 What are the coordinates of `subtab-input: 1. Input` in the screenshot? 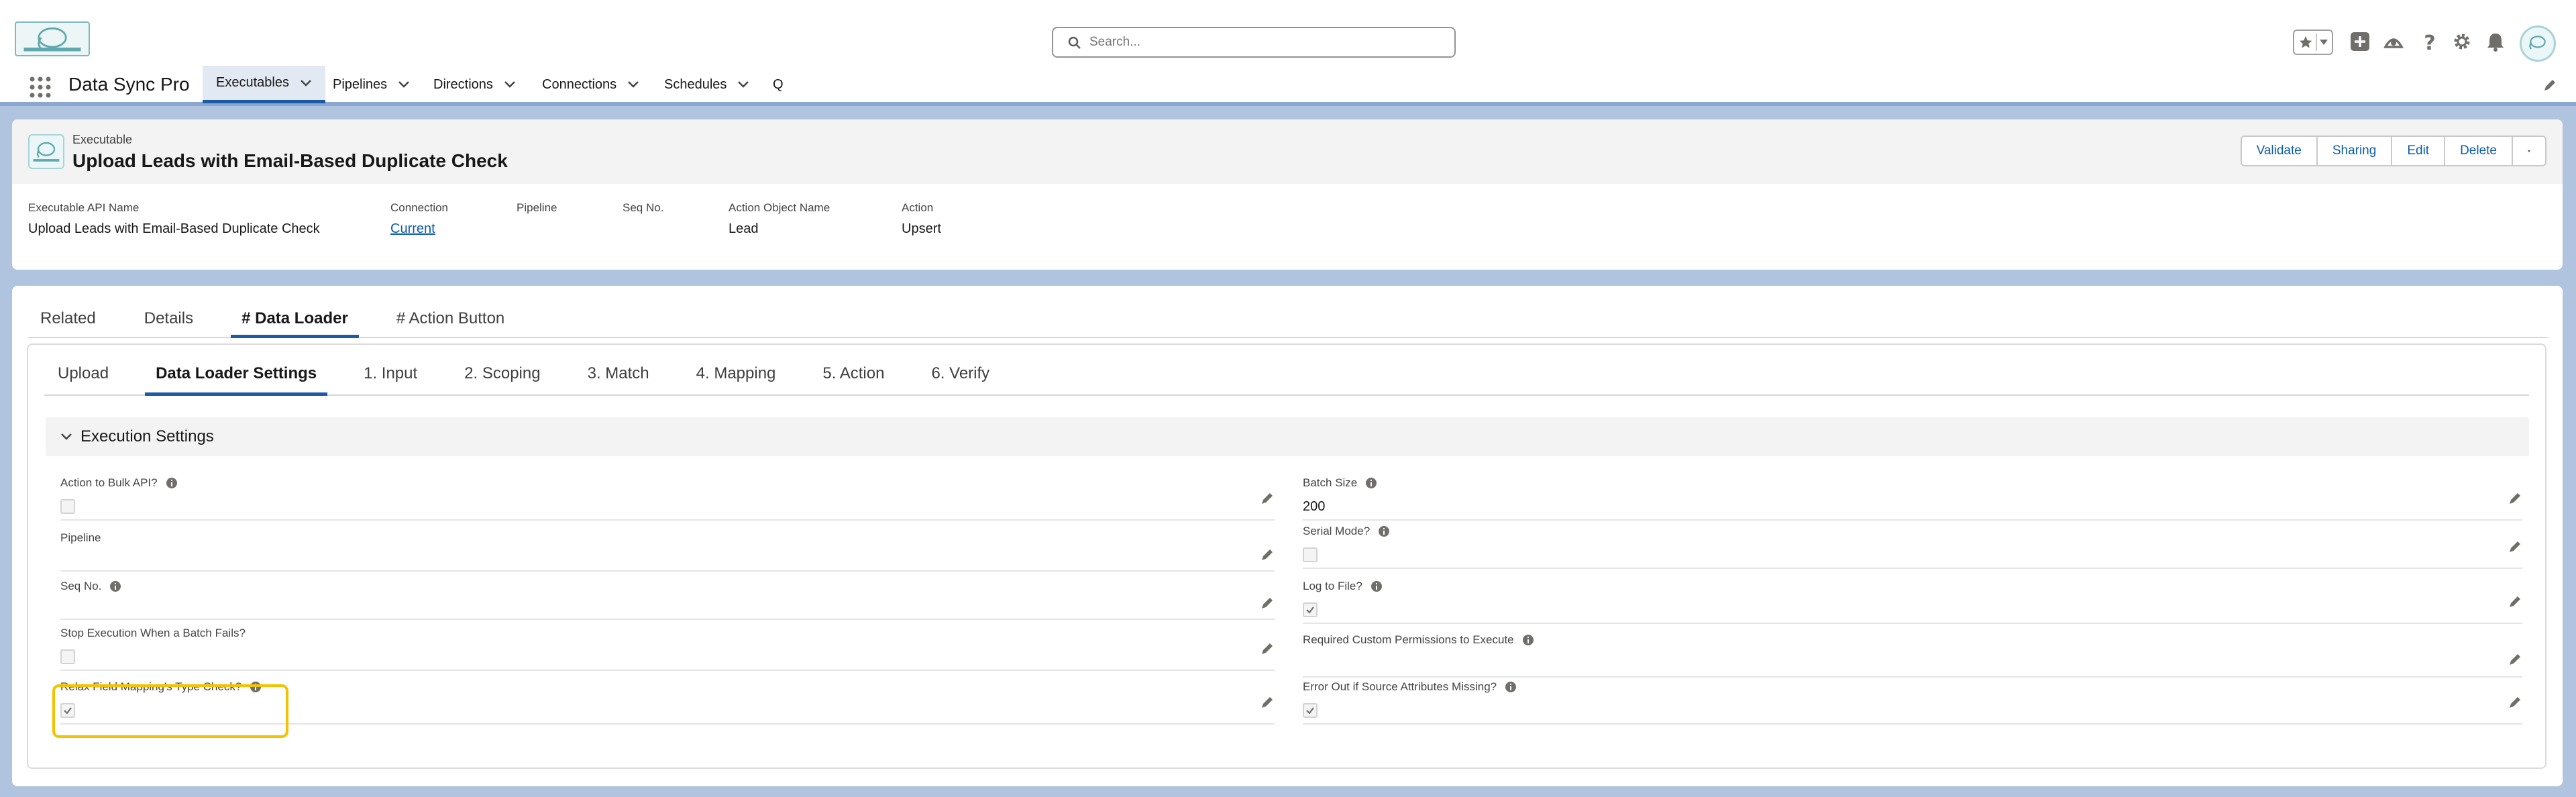 It's located at (390, 373).